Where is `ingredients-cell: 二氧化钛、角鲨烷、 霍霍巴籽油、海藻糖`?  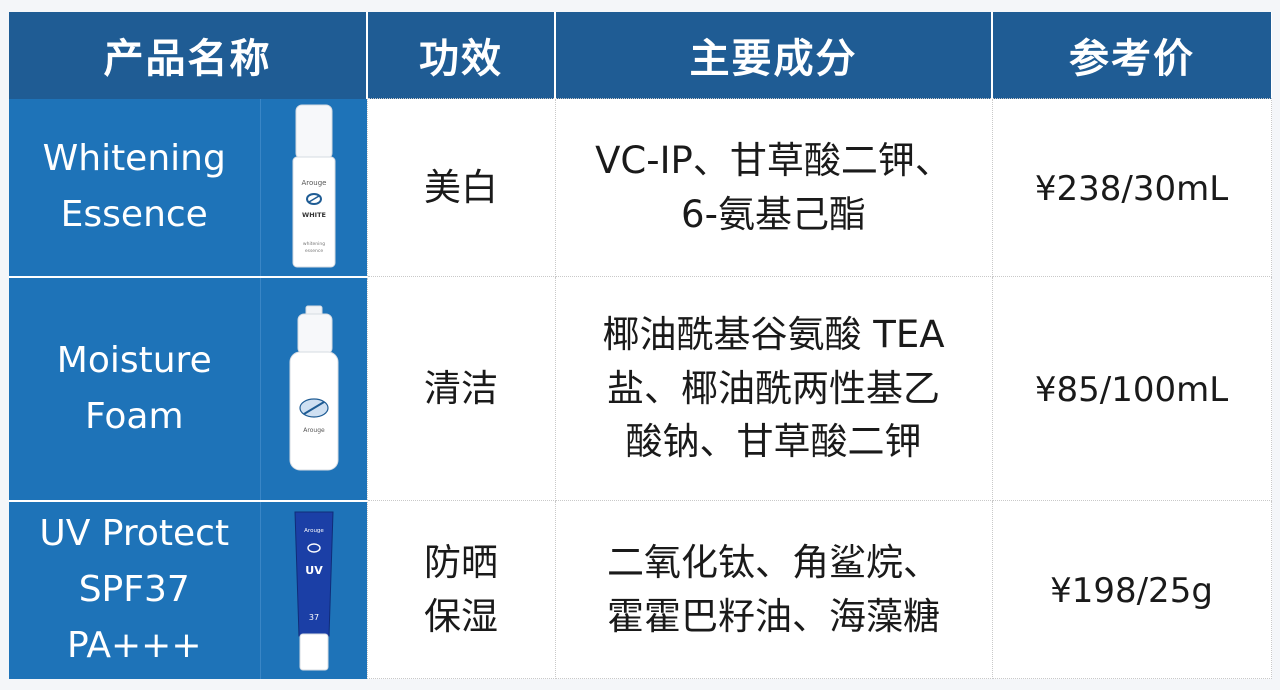
ingredients-cell: 二氧化钛、角鲨烷、 霍霍巴籽油、海藻糖 is located at coordinates (773, 589).